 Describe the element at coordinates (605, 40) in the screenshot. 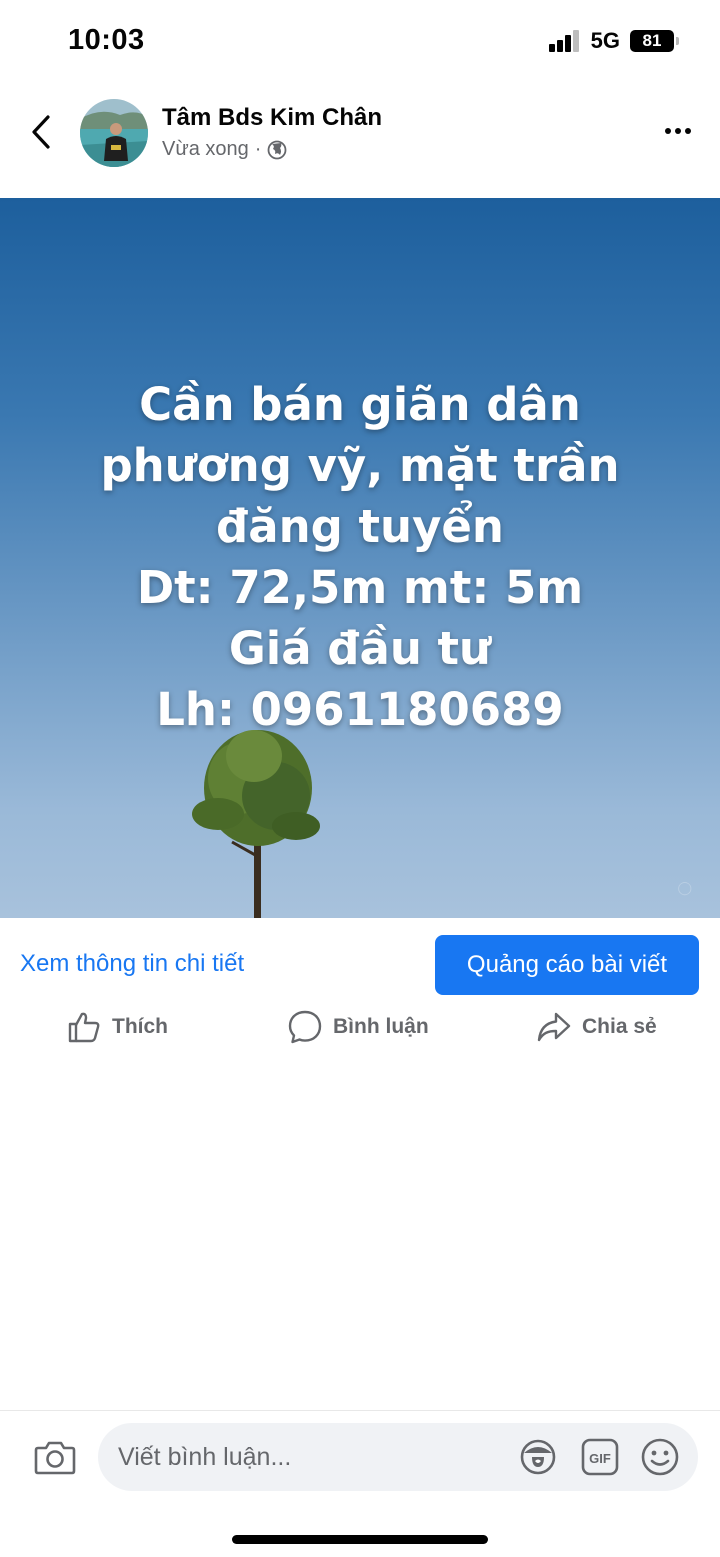

I see `network-type: 5G` at that location.